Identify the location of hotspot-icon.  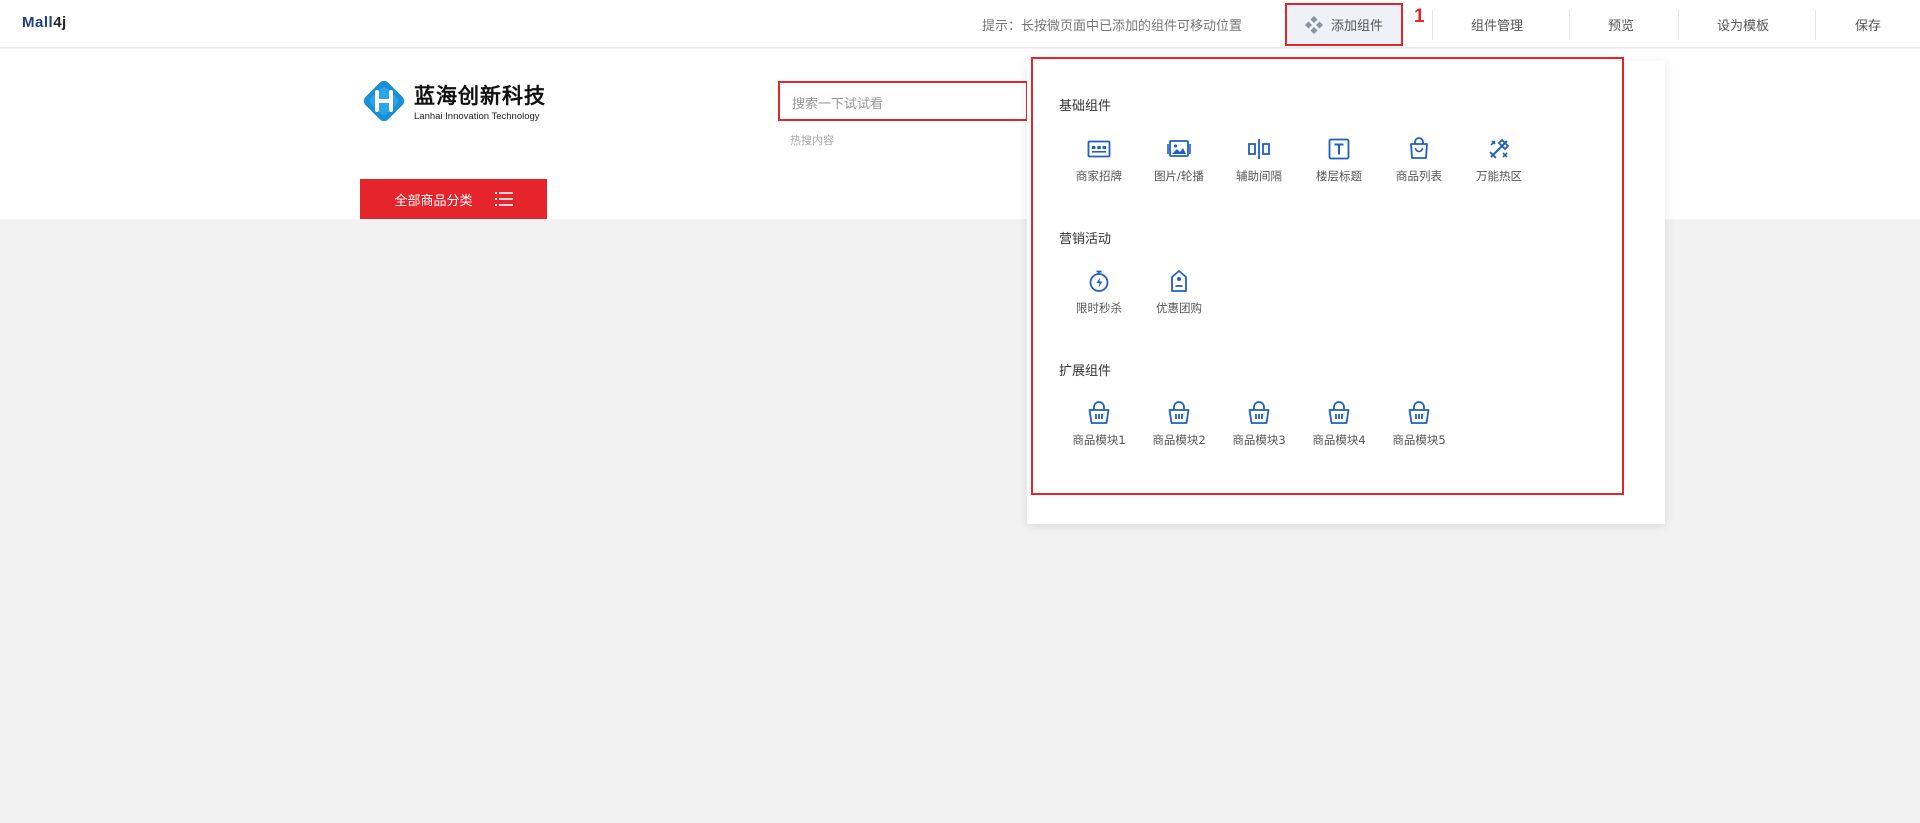
(1499, 148).